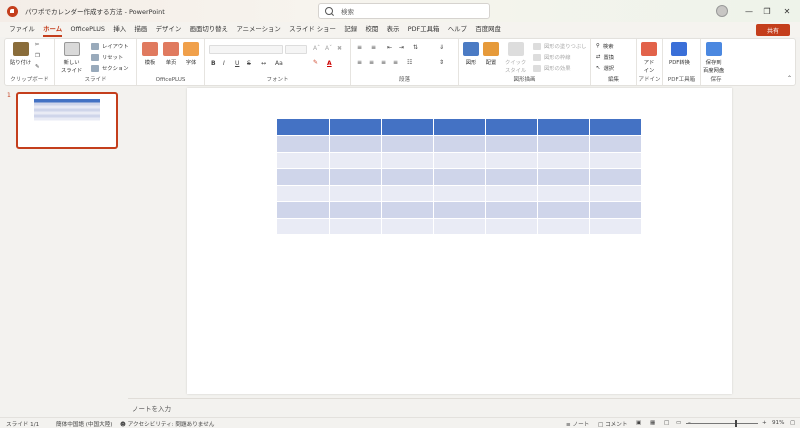 This screenshot has height=428, width=800. I want to click on pdf-convert-button: PDF转换, so click(679, 54).